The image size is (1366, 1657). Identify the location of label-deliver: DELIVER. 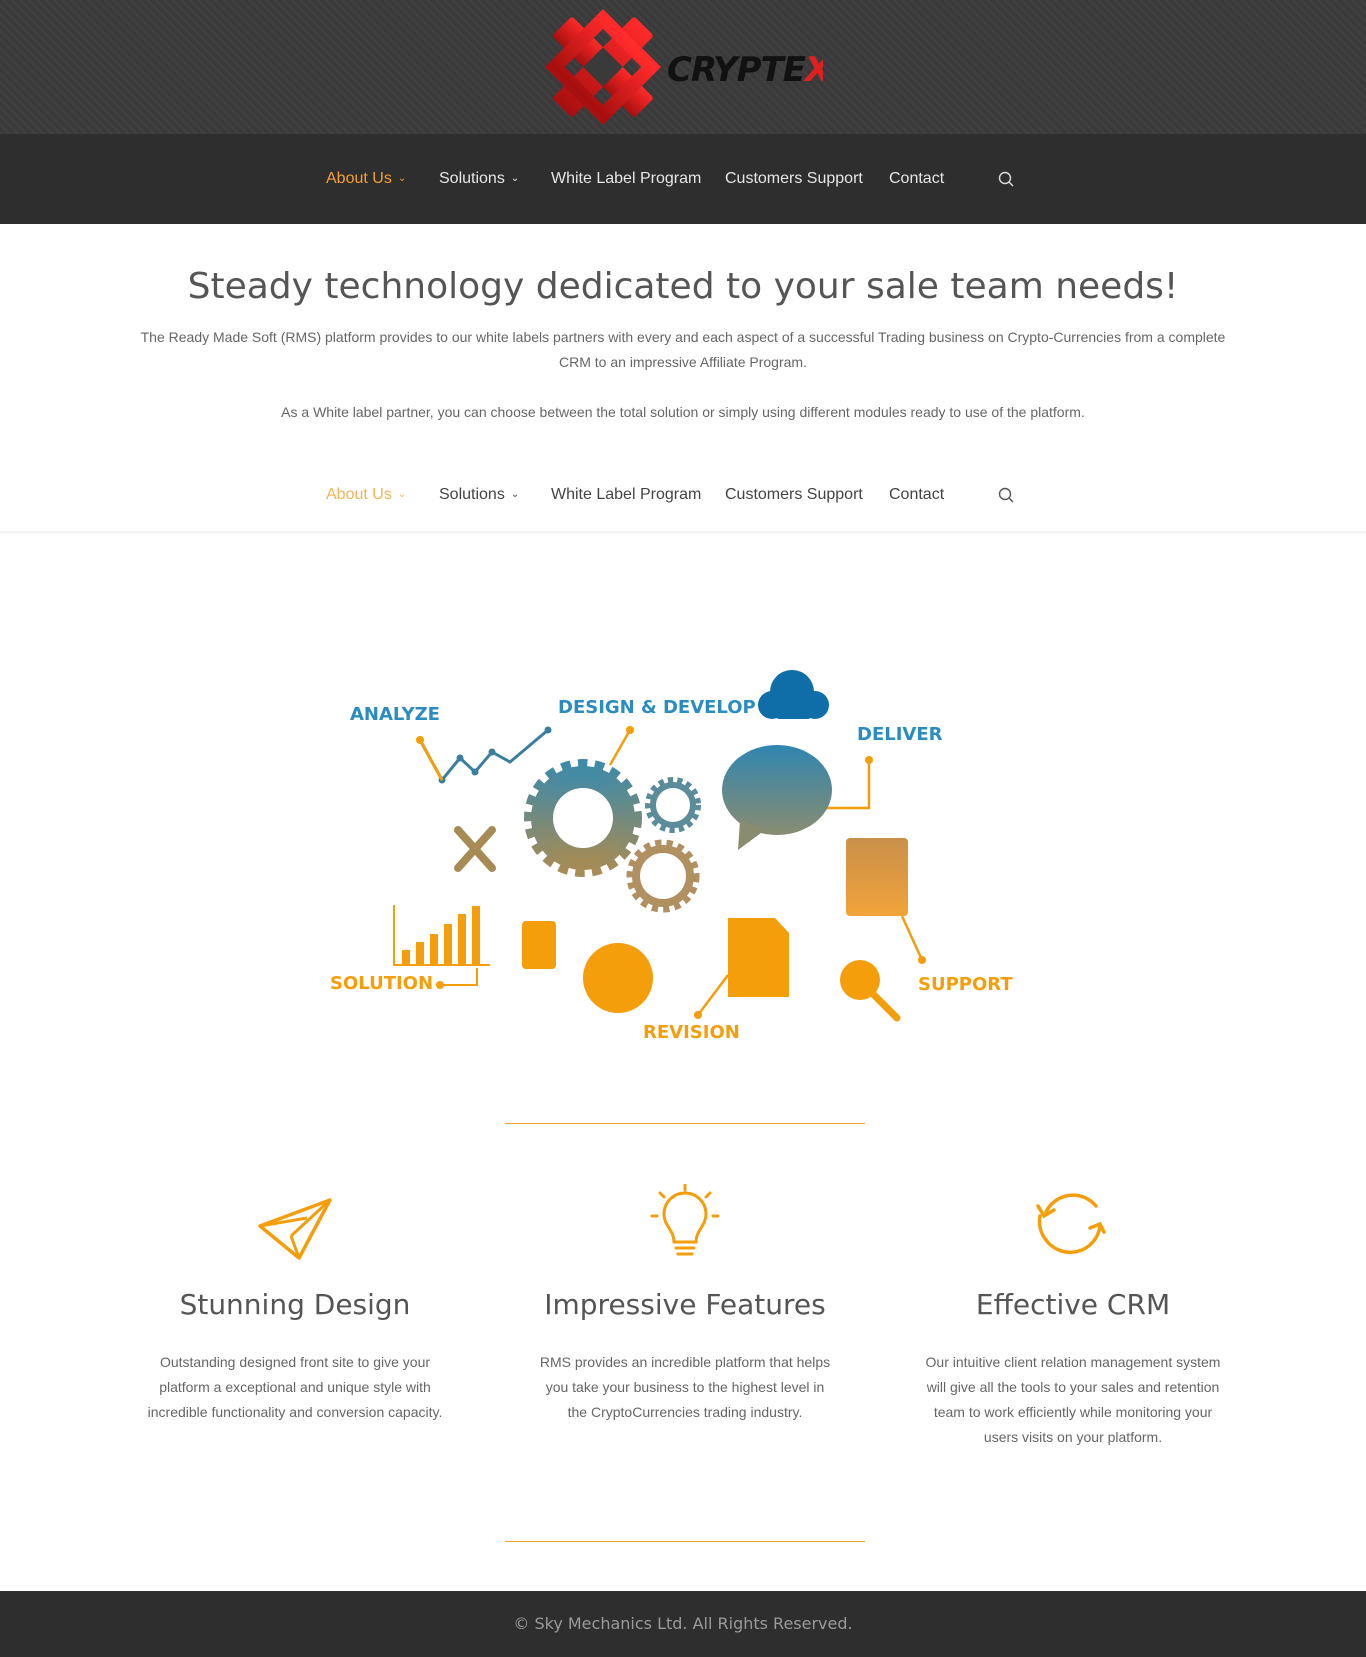
(900, 734).